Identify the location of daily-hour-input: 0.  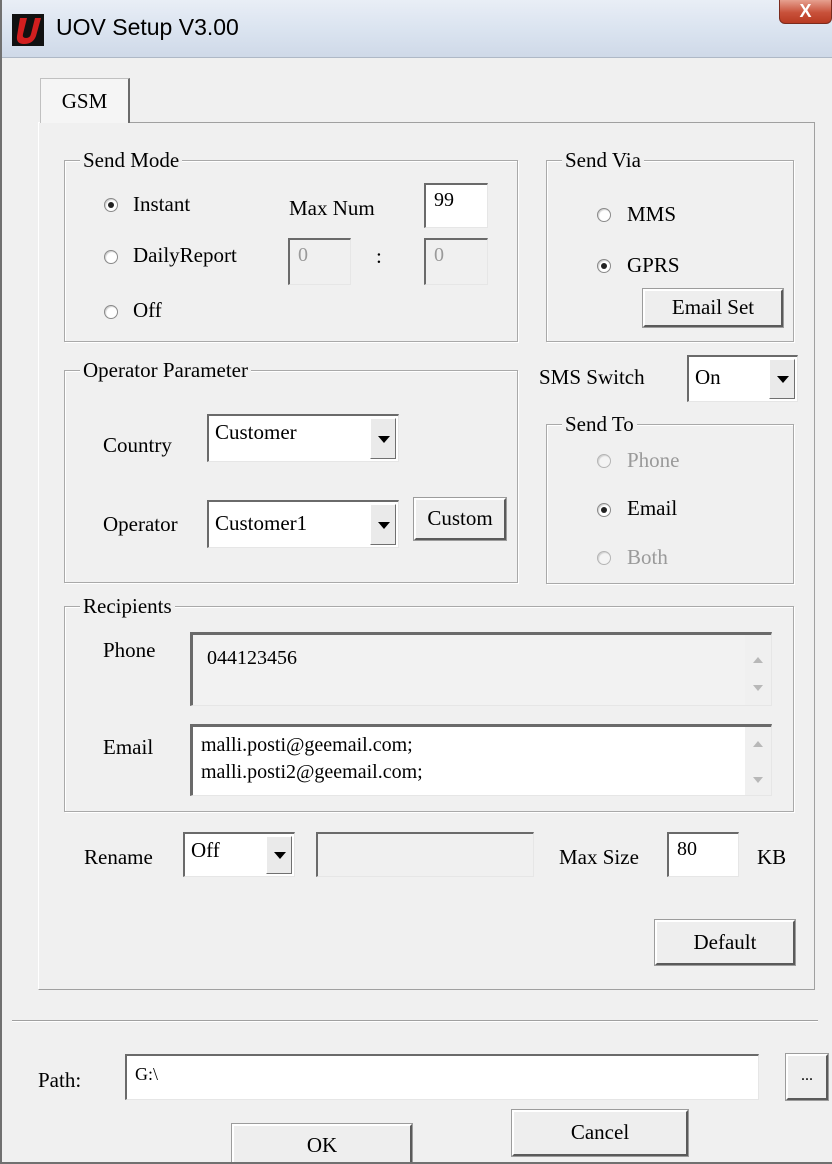
(319, 261).